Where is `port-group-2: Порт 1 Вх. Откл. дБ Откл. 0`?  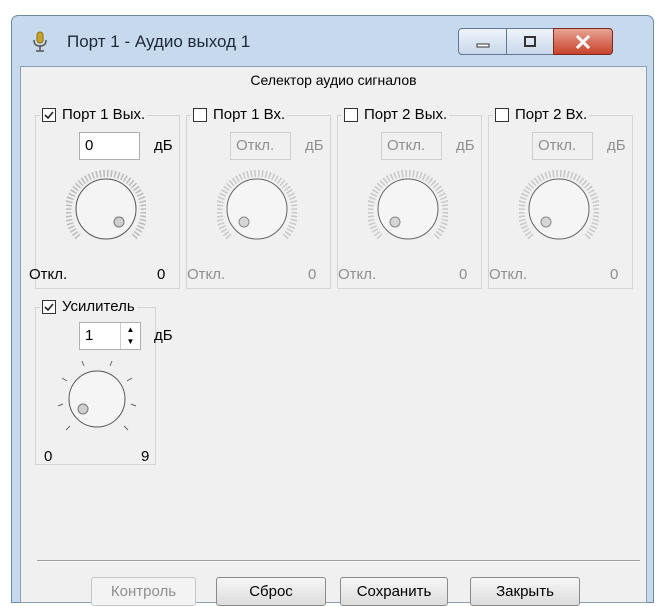
port-group-2: Порт 1 Вх. Откл. дБ Откл. 0 is located at coordinates (258, 197).